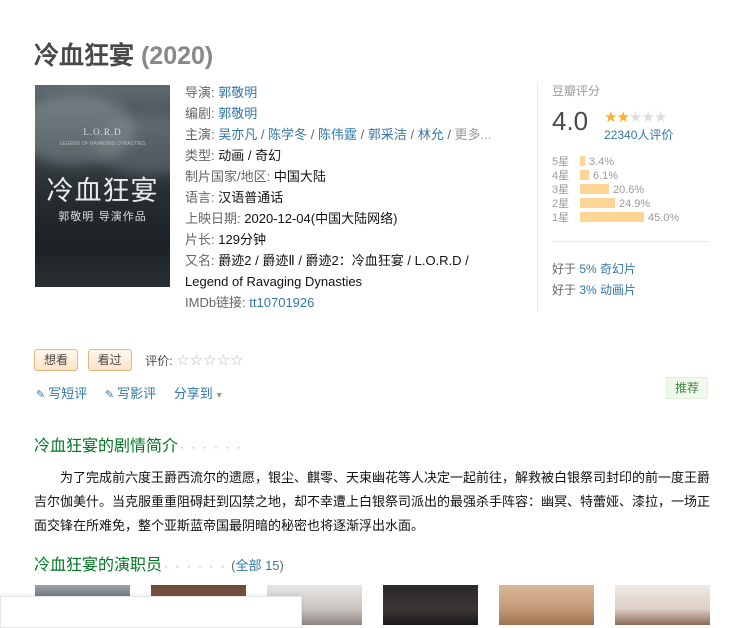 Image resolution: width=754 pixels, height=628 pixels. I want to click on heading-dots: · · · · · ·, so click(211, 447).